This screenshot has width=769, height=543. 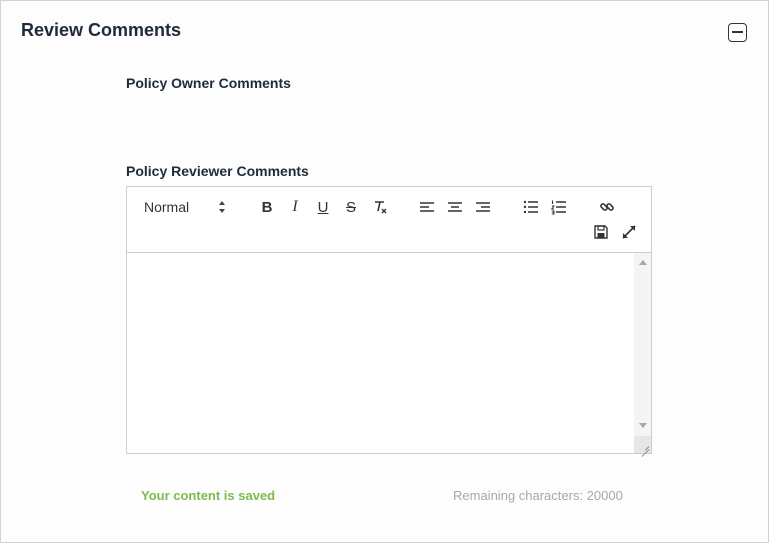 What do you see at coordinates (642, 444) in the screenshot?
I see `resize-handle-icon` at bounding box center [642, 444].